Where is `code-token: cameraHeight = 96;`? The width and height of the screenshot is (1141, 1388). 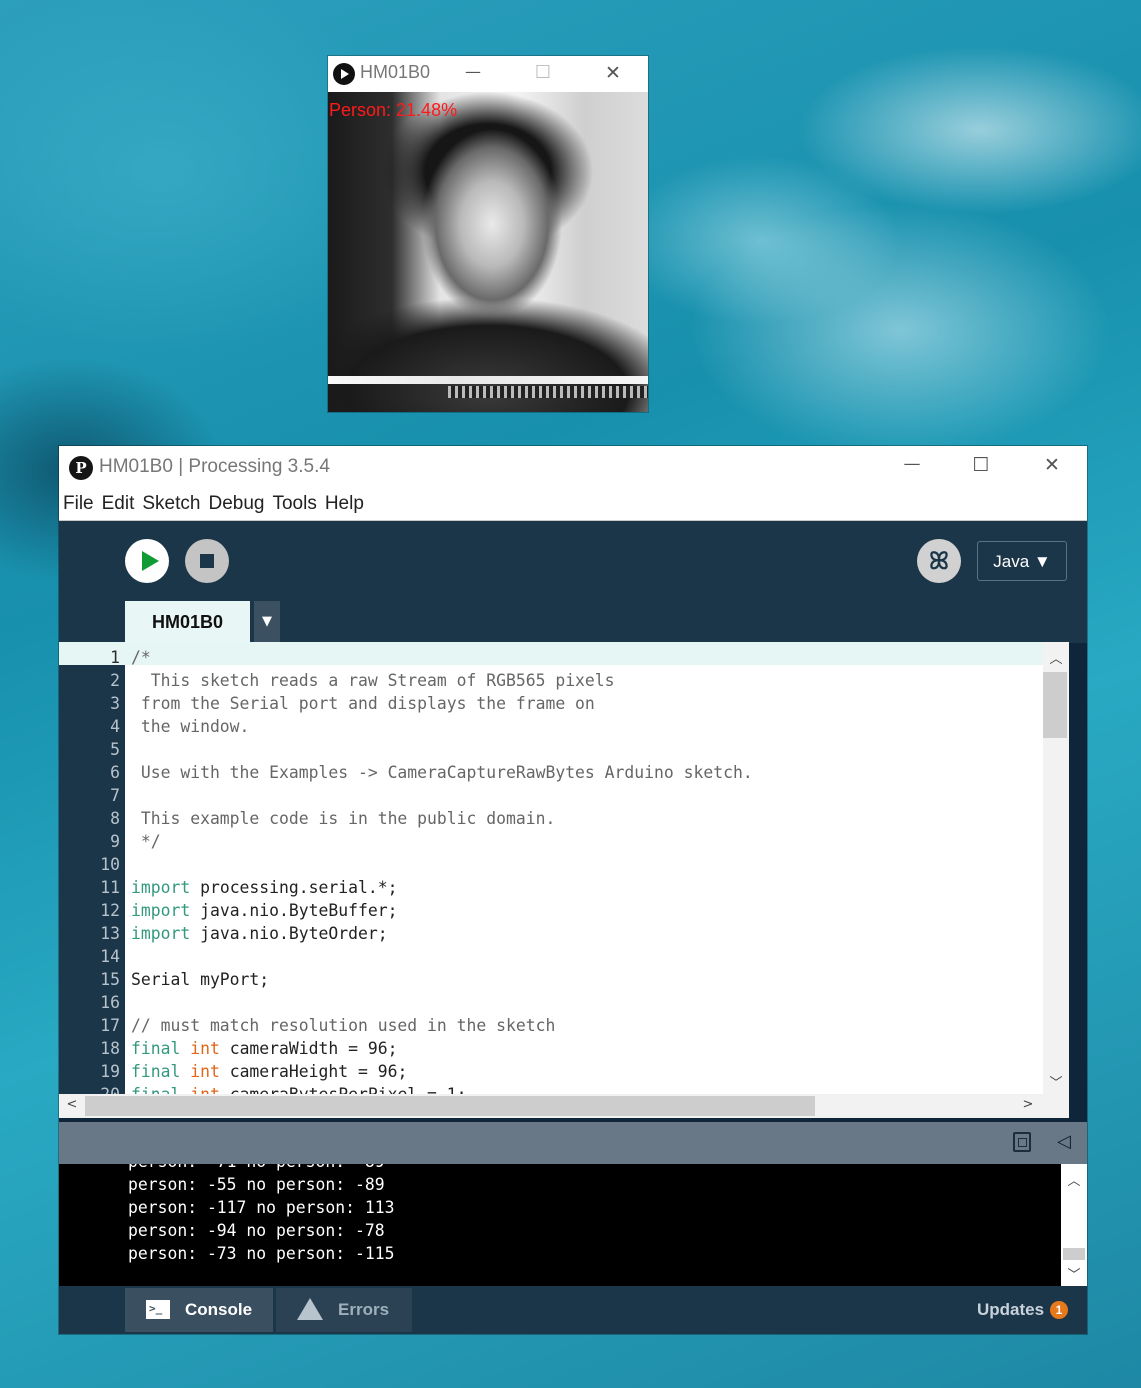
code-token: cameraHeight = 96; is located at coordinates (313, 1071).